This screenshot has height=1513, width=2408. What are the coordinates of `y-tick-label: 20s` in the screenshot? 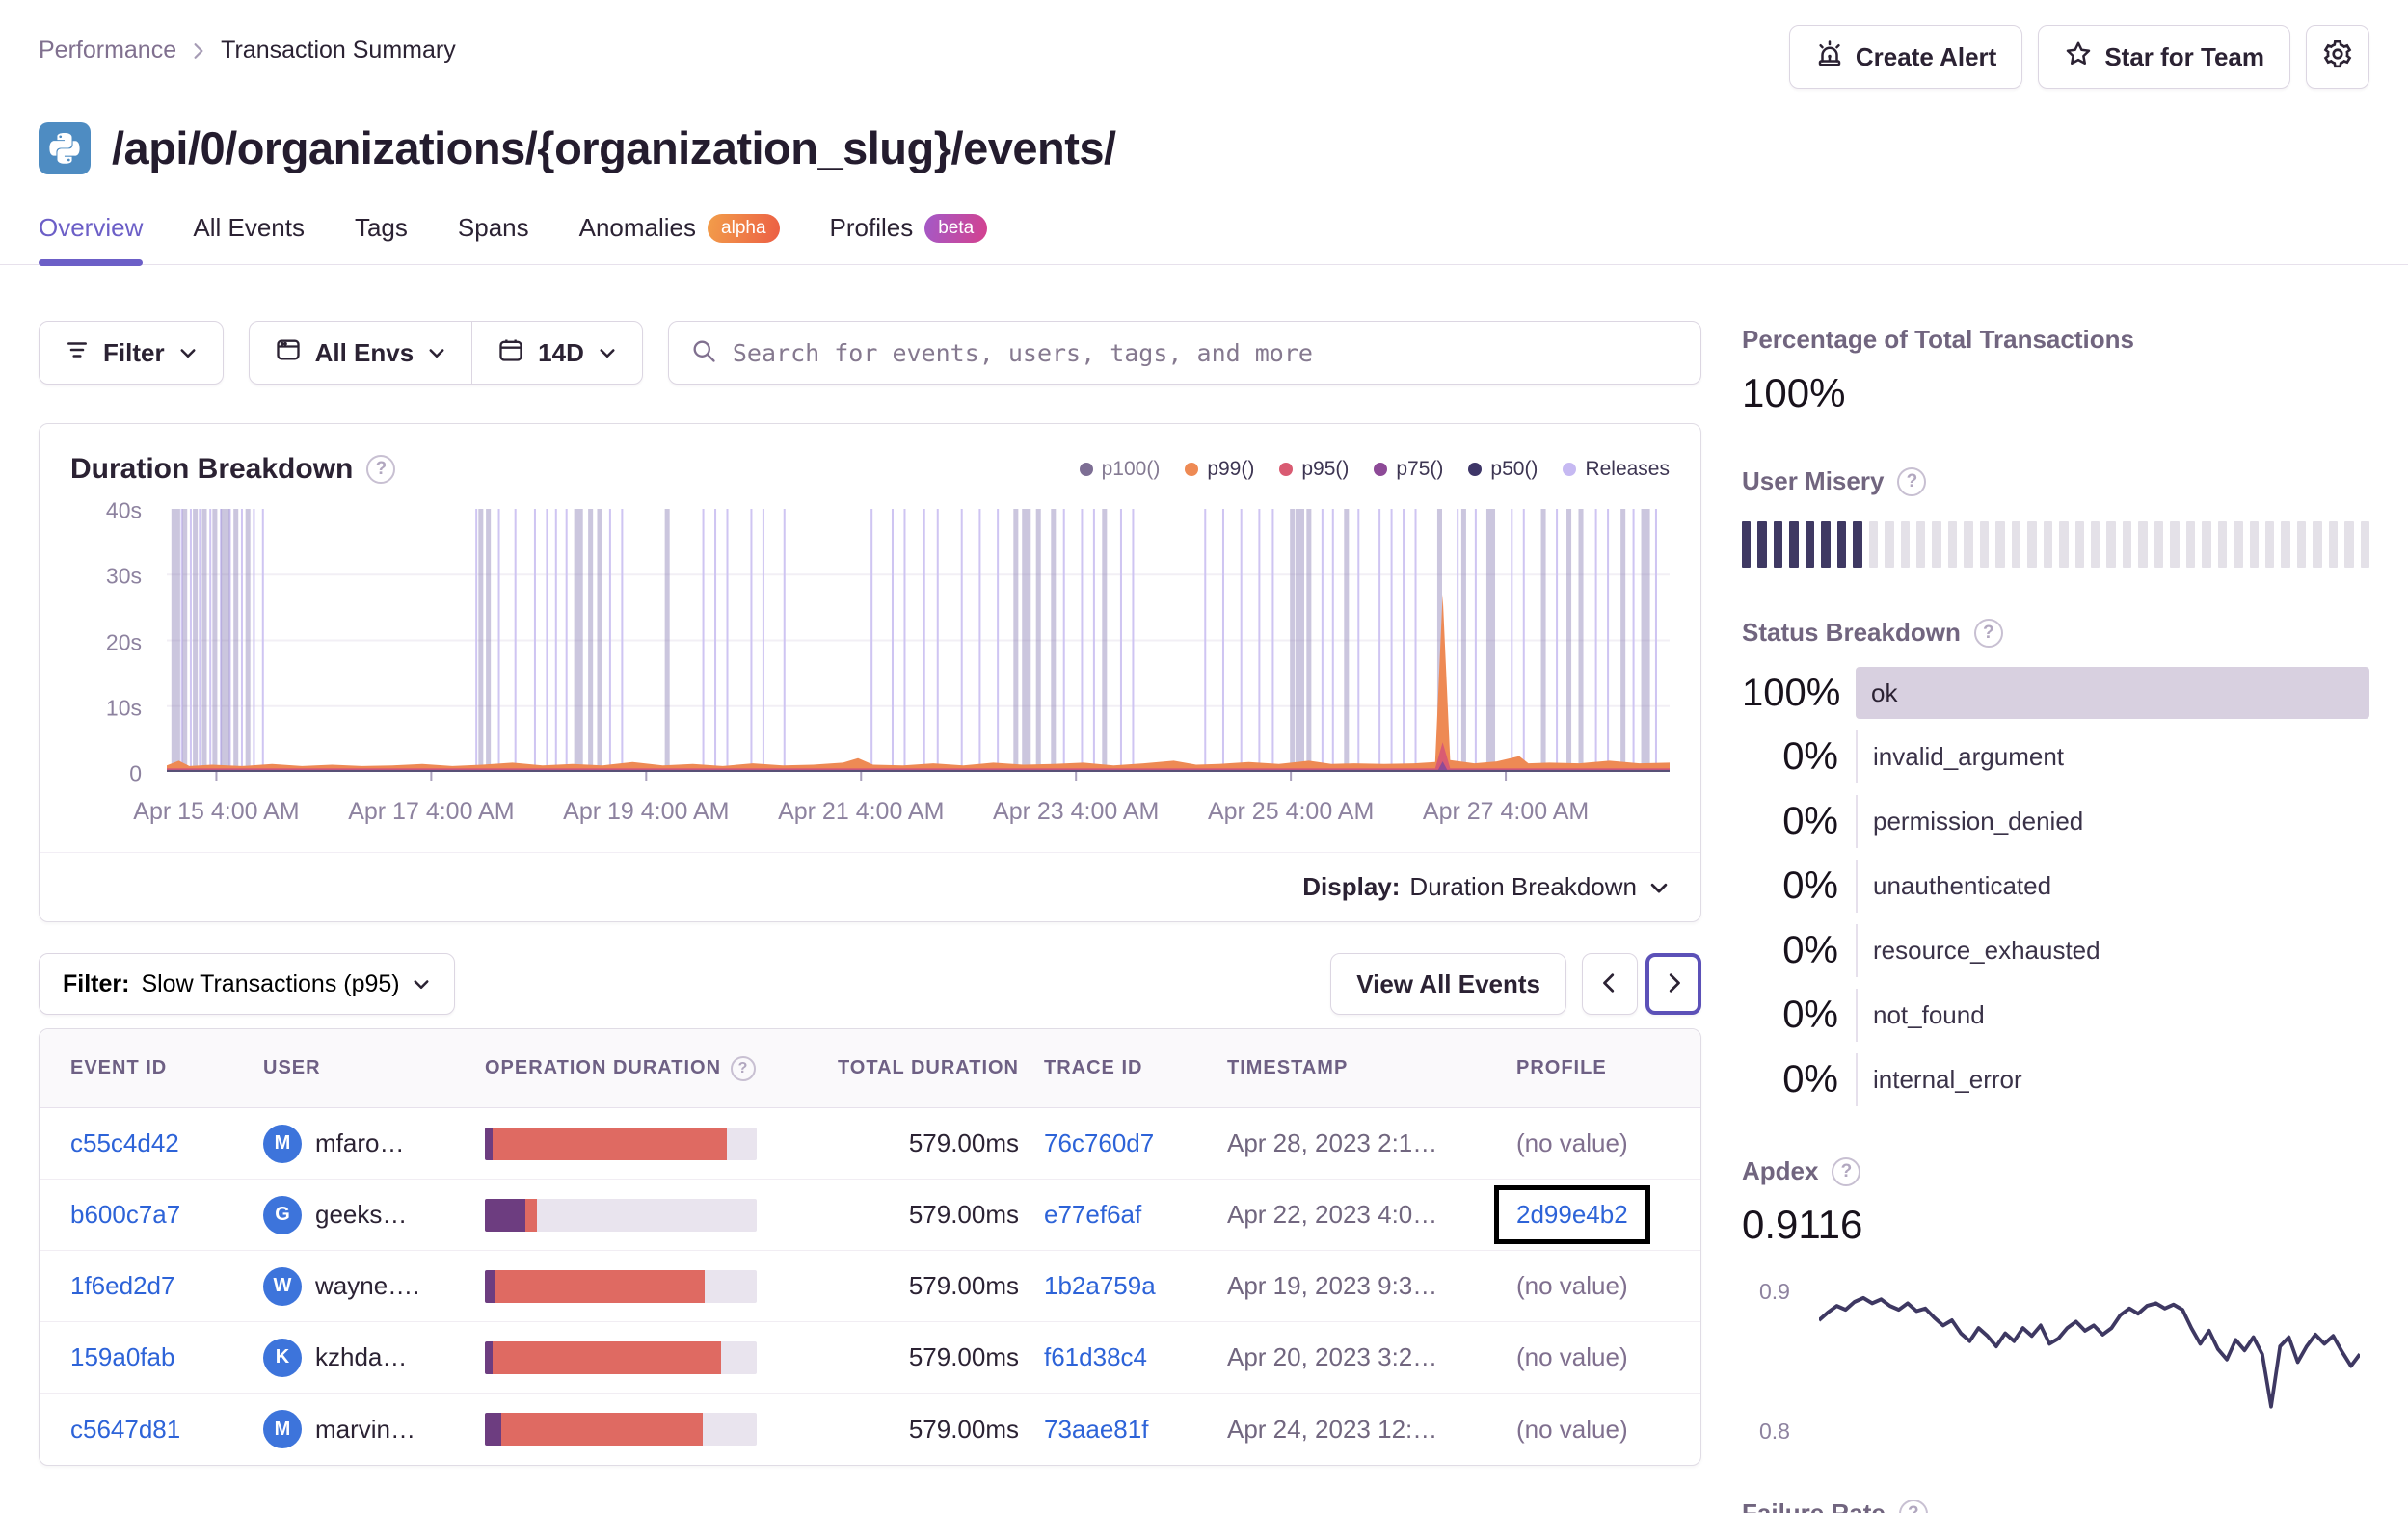 It's located at (123, 641).